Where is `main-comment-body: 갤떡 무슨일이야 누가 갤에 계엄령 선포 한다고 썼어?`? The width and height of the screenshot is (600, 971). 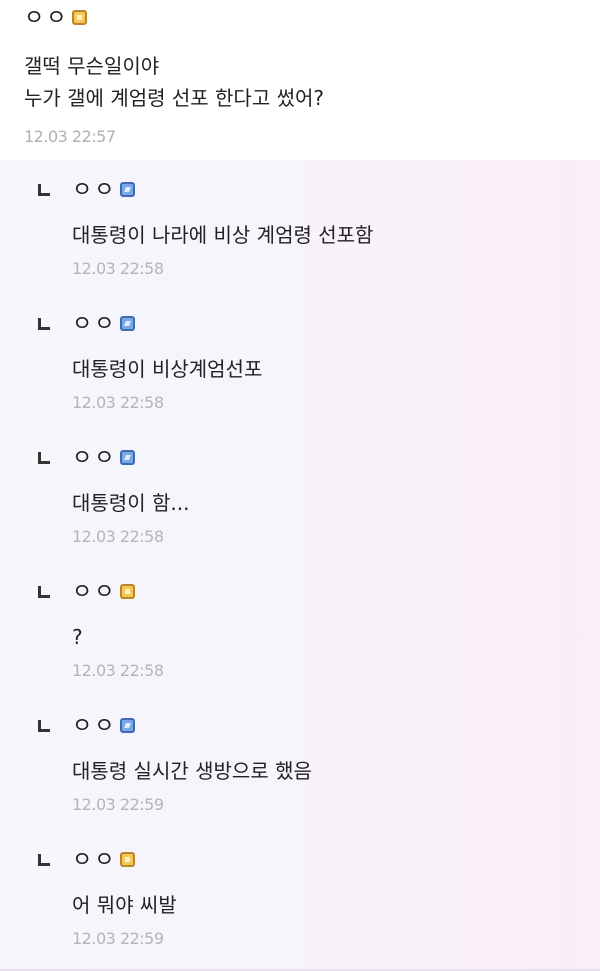
main-comment-body: 갤떡 무슨일이야 누가 갤에 계엄령 선포 한다고 썼어? is located at coordinates (174, 82).